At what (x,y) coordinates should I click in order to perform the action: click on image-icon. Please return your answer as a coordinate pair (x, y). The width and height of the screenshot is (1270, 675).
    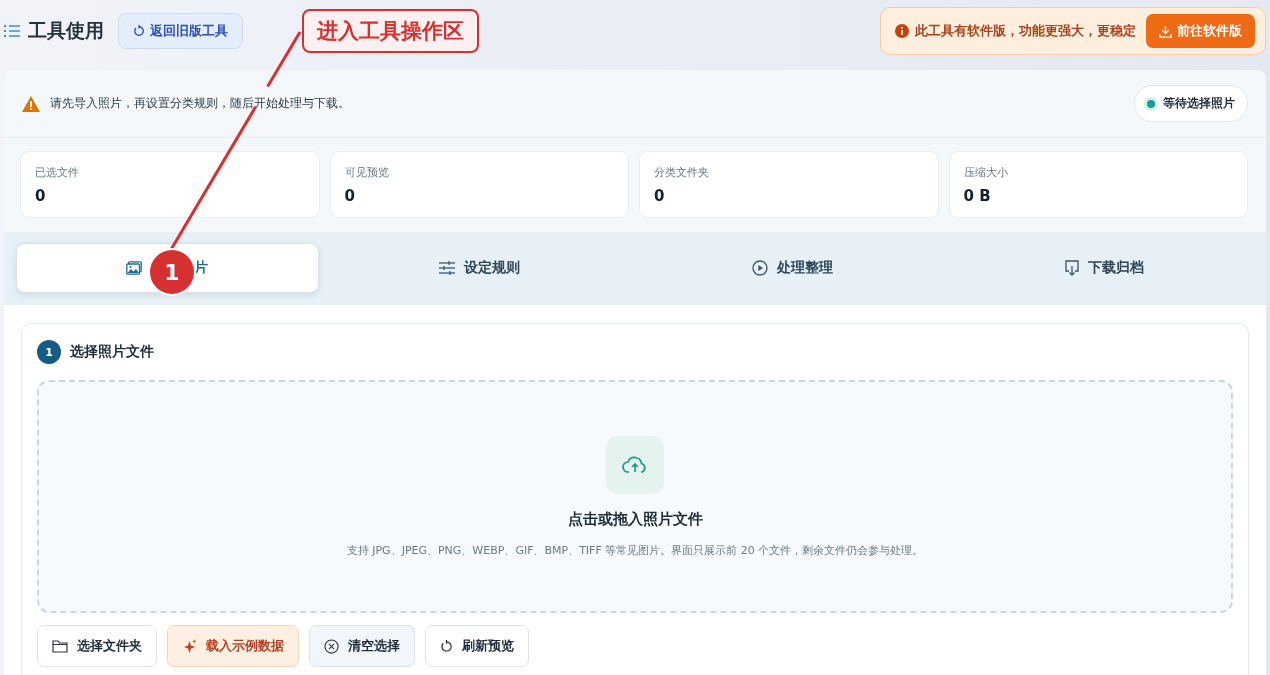
    Looking at the image, I should click on (134, 268).